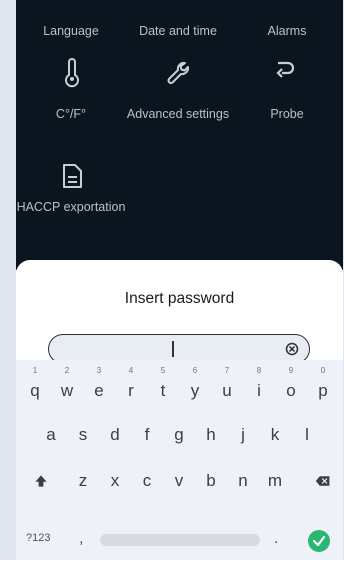 This screenshot has height=564, width=344. What do you see at coordinates (243, 435) in the screenshot?
I see `key-j: j` at bounding box center [243, 435].